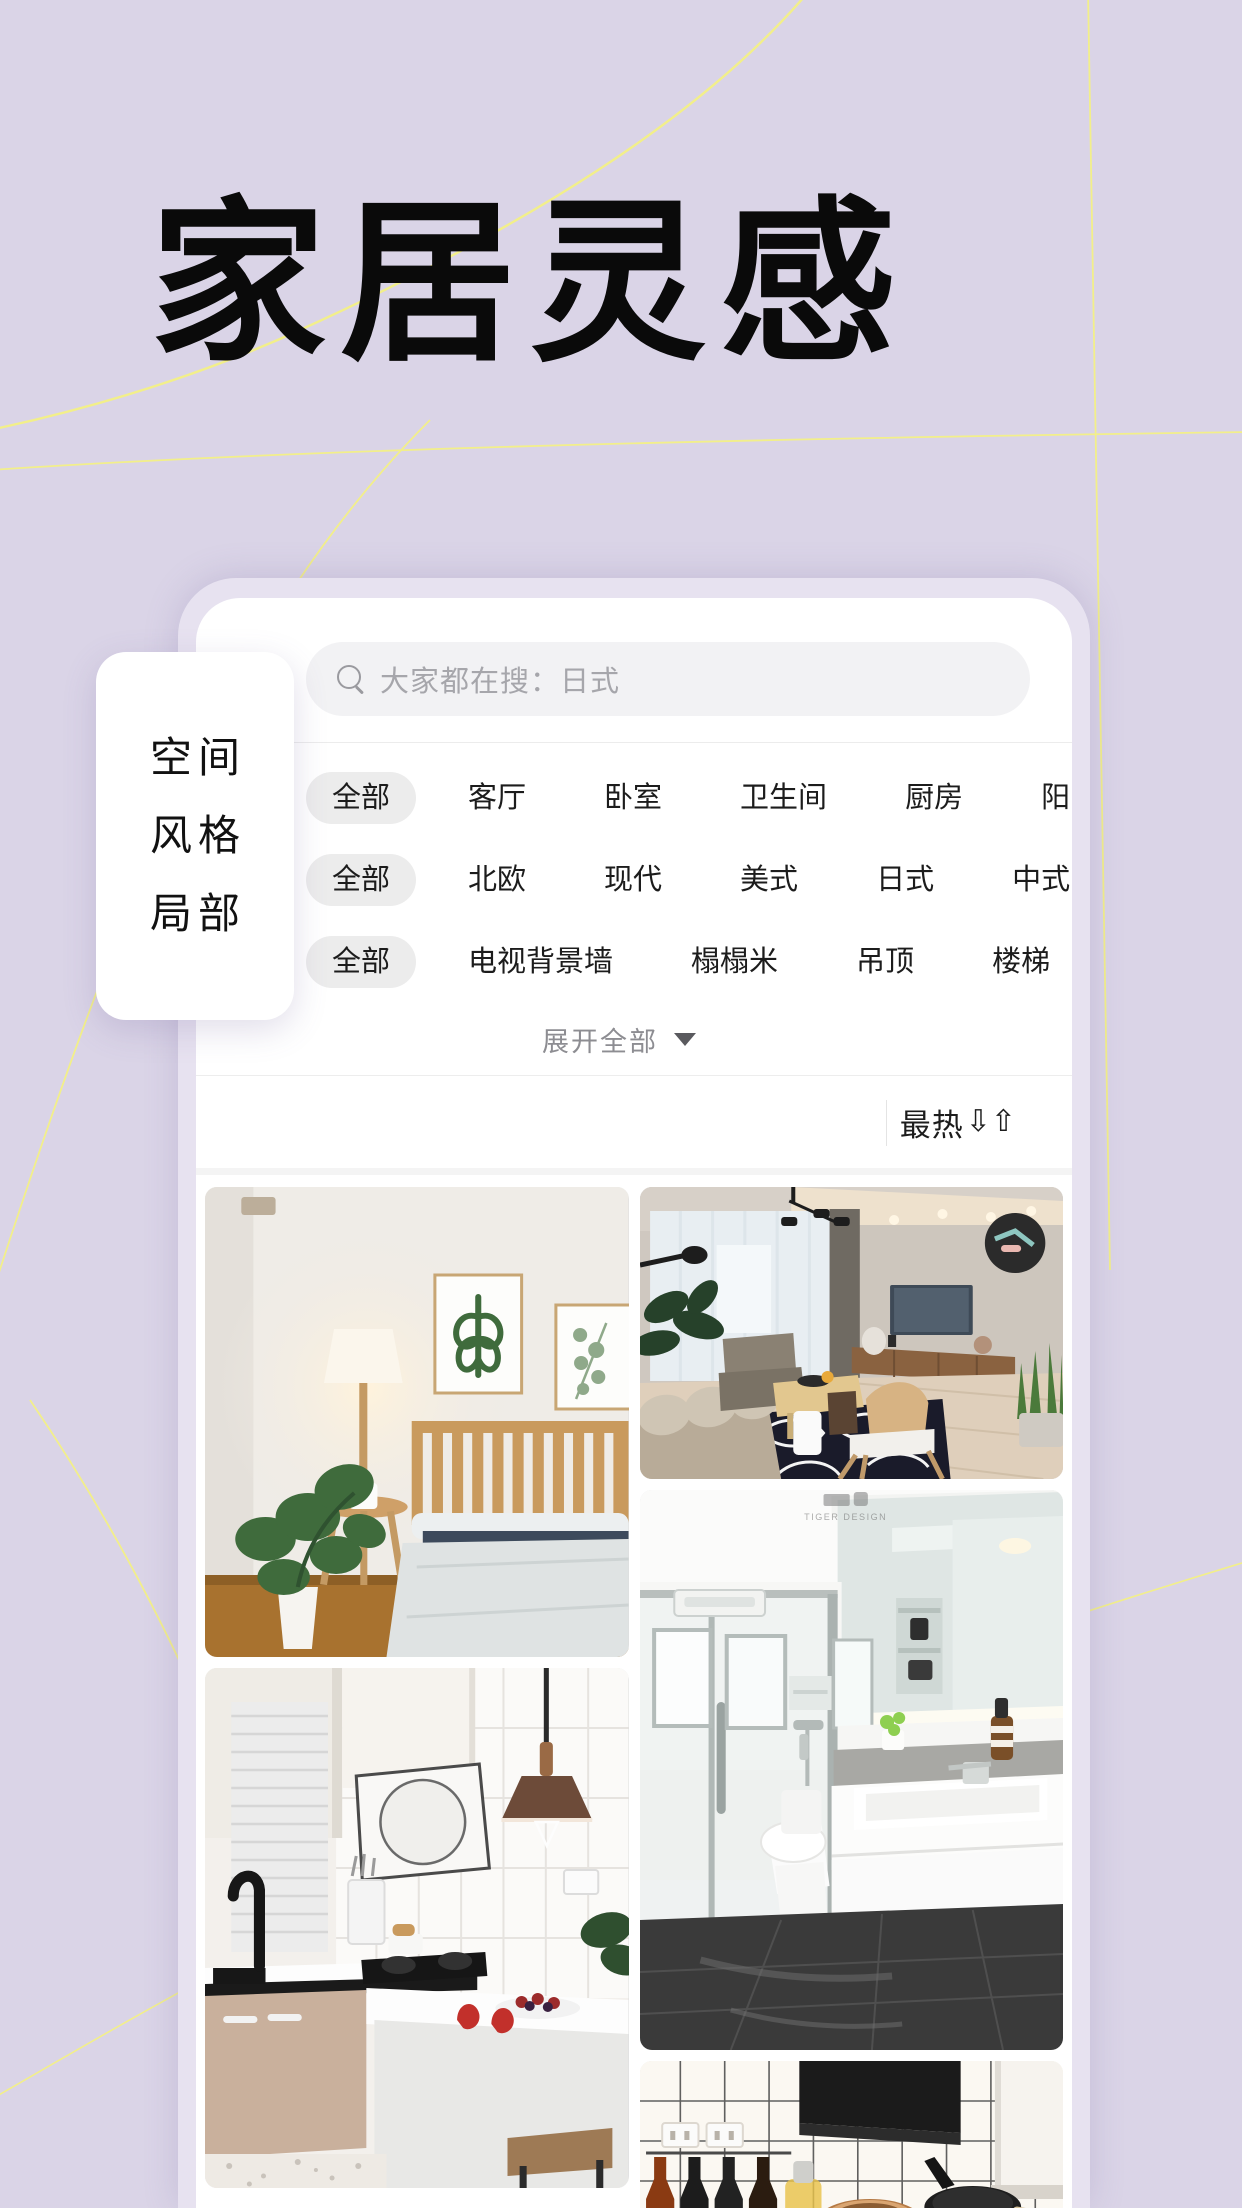 The height and width of the screenshot is (2208, 1242). I want to click on chip-space-1: 客厅, so click(497, 798).